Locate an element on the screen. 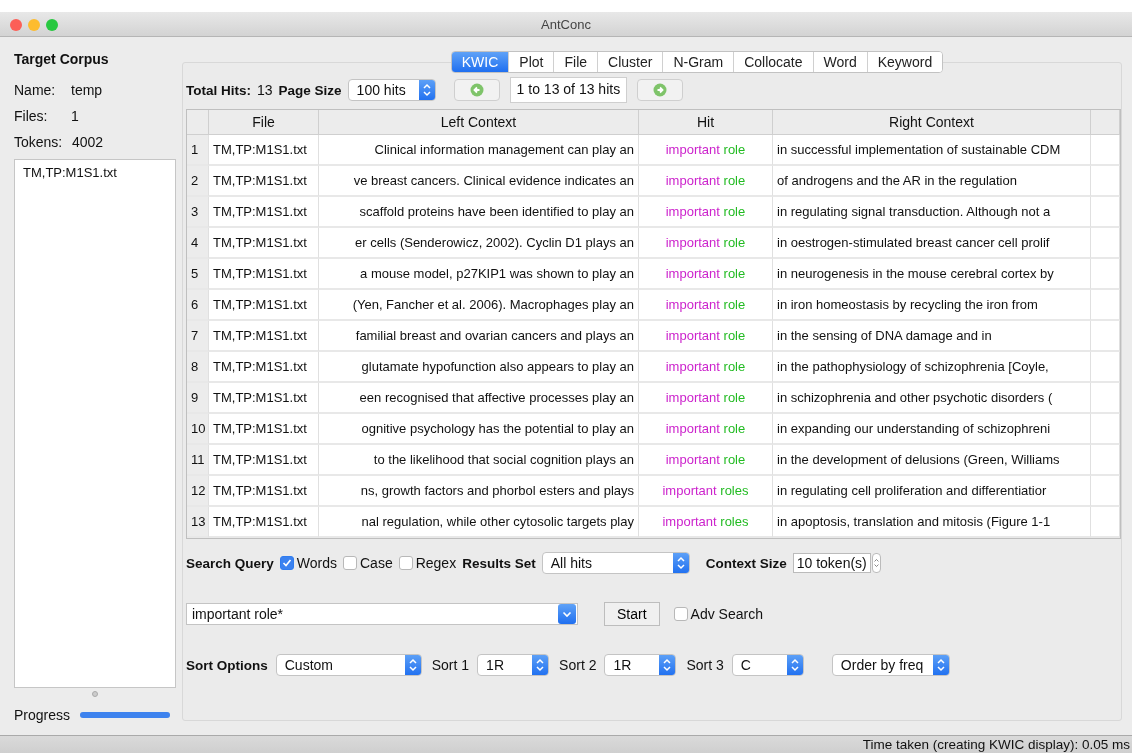 The image size is (1132, 753). row-number: 11 is located at coordinates (198, 460).